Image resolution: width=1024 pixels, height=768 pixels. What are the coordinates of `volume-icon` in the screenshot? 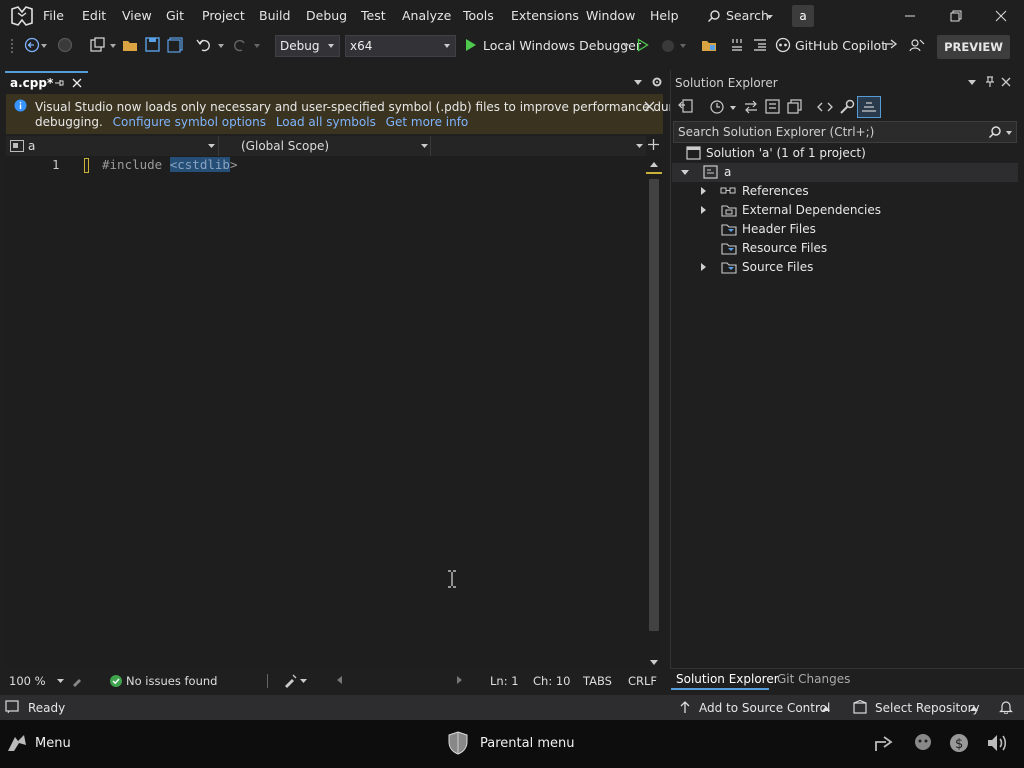 It's located at (997, 743).